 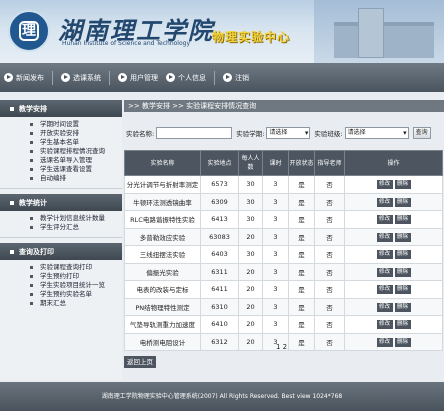 What do you see at coordinates (81, 78) in the screenshot?
I see `nav-course-selection: 选课系统` at bounding box center [81, 78].